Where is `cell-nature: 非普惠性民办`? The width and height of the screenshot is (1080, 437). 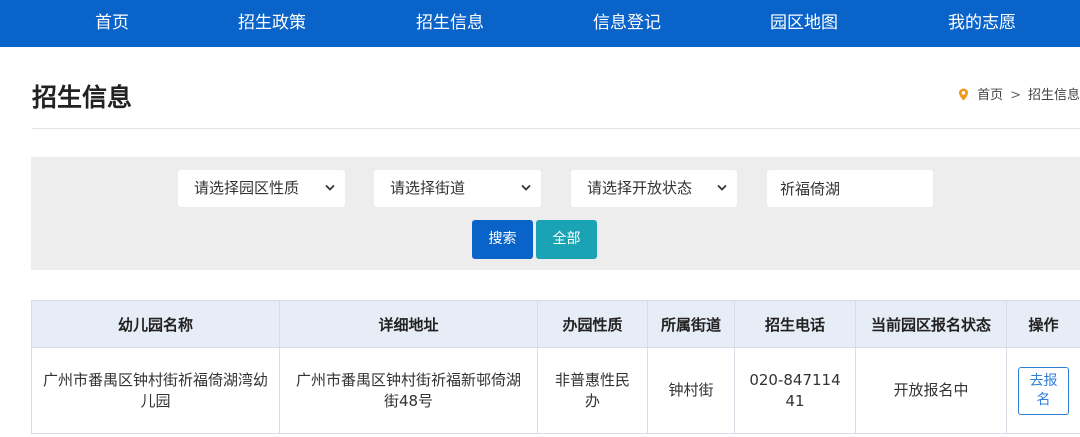
cell-nature: 非普惠性民办 is located at coordinates (592, 390).